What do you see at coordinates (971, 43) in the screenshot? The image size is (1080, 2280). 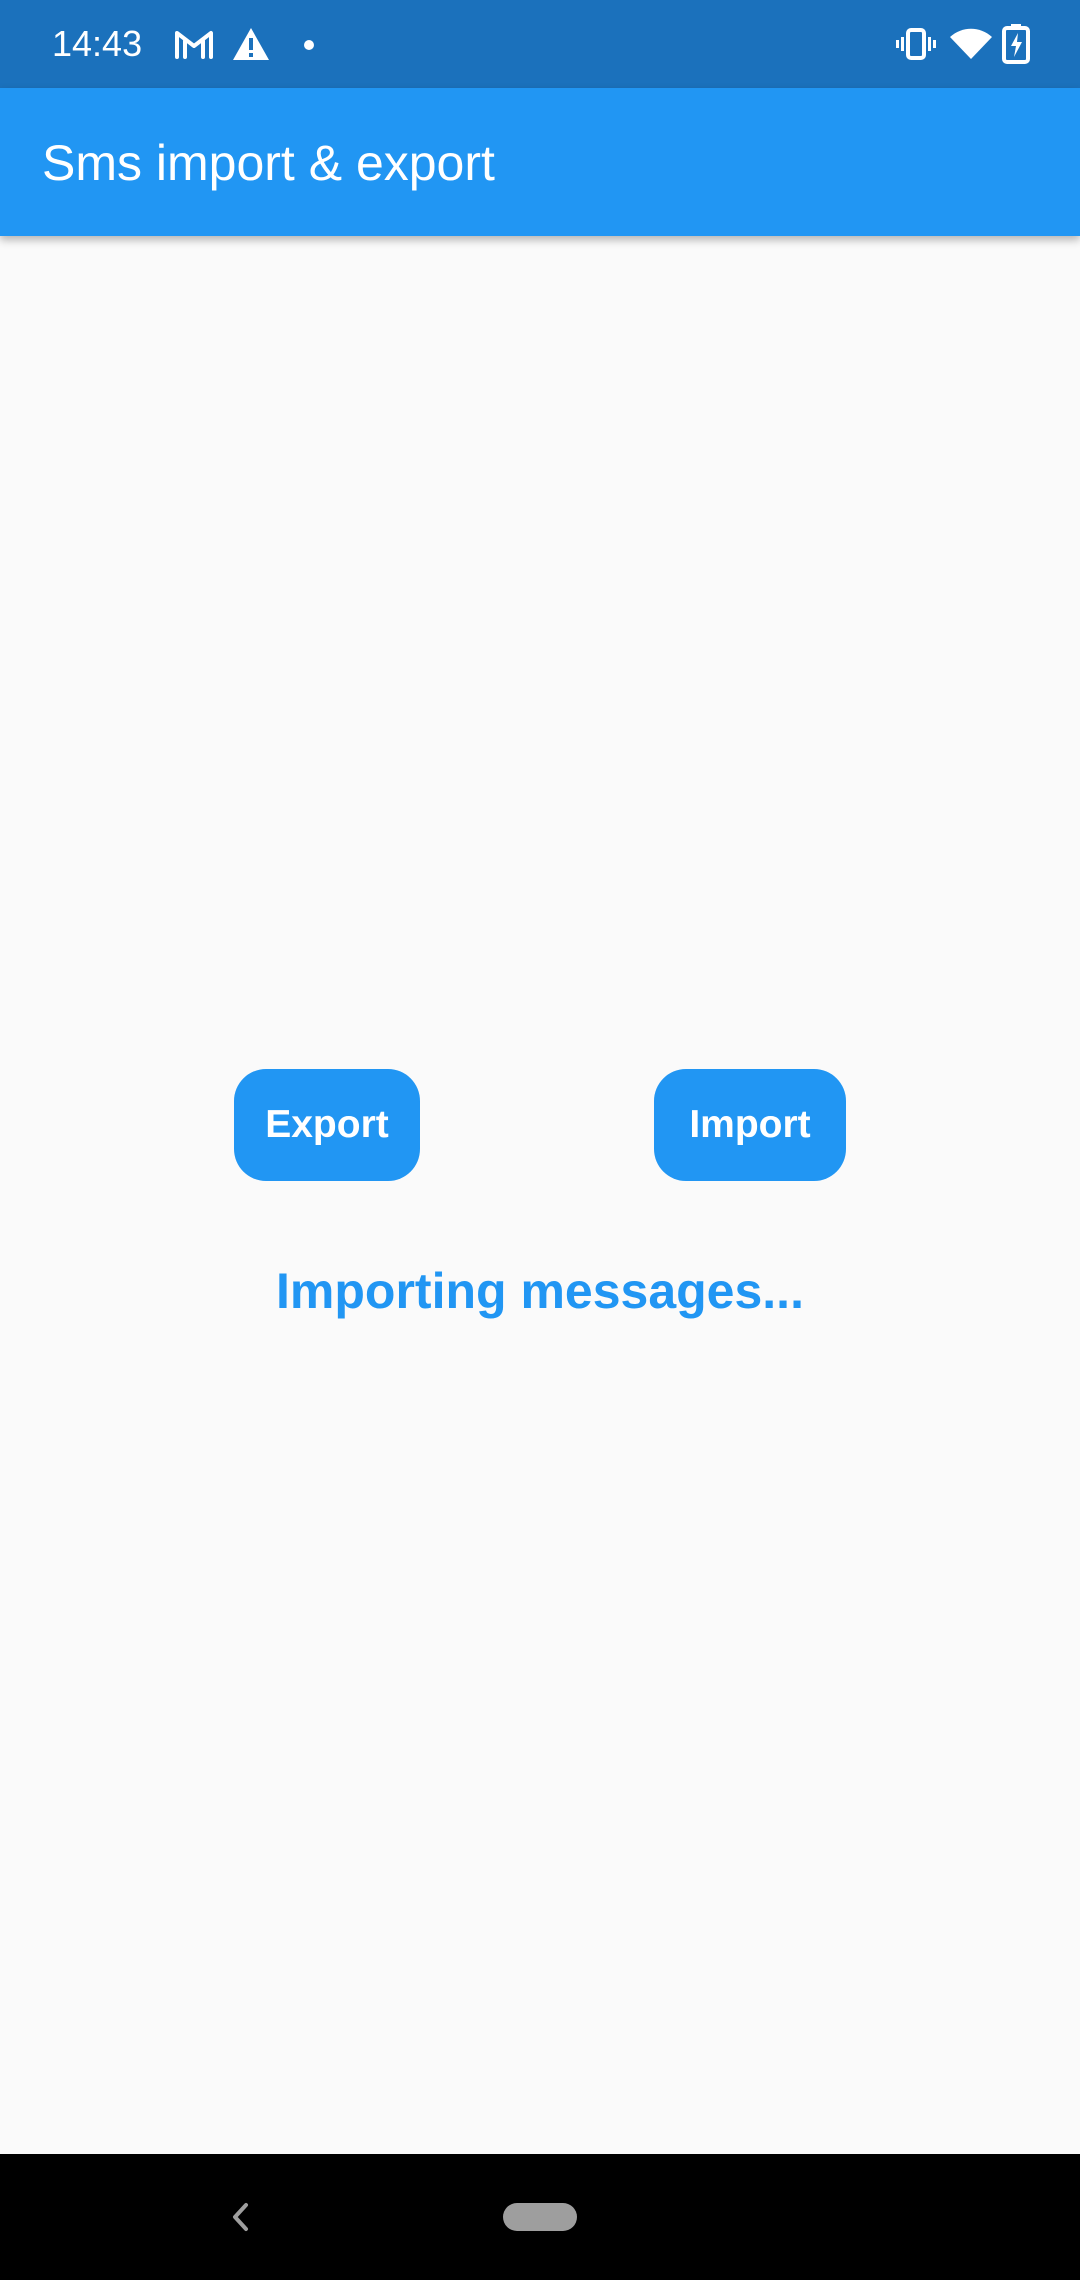 I see `wifi-icon` at bounding box center [971, 43].